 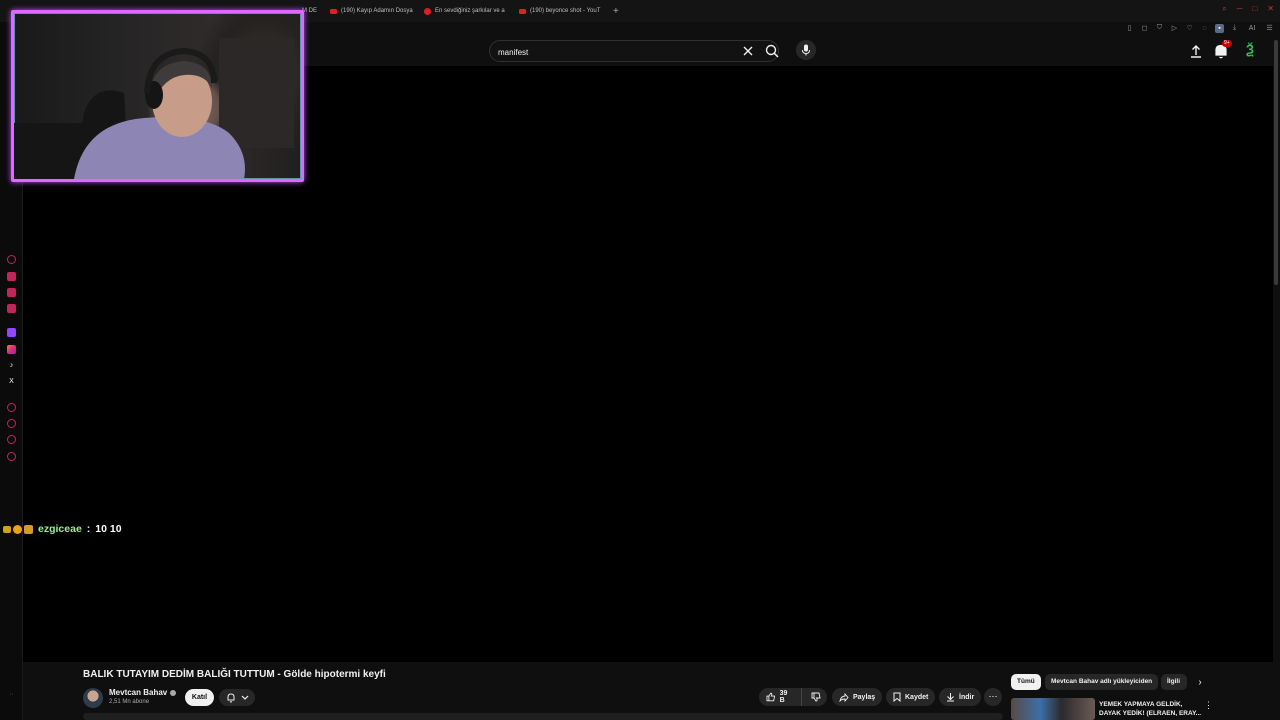 I want to click on save-button: Kaydet, so click(x=911, y=697).